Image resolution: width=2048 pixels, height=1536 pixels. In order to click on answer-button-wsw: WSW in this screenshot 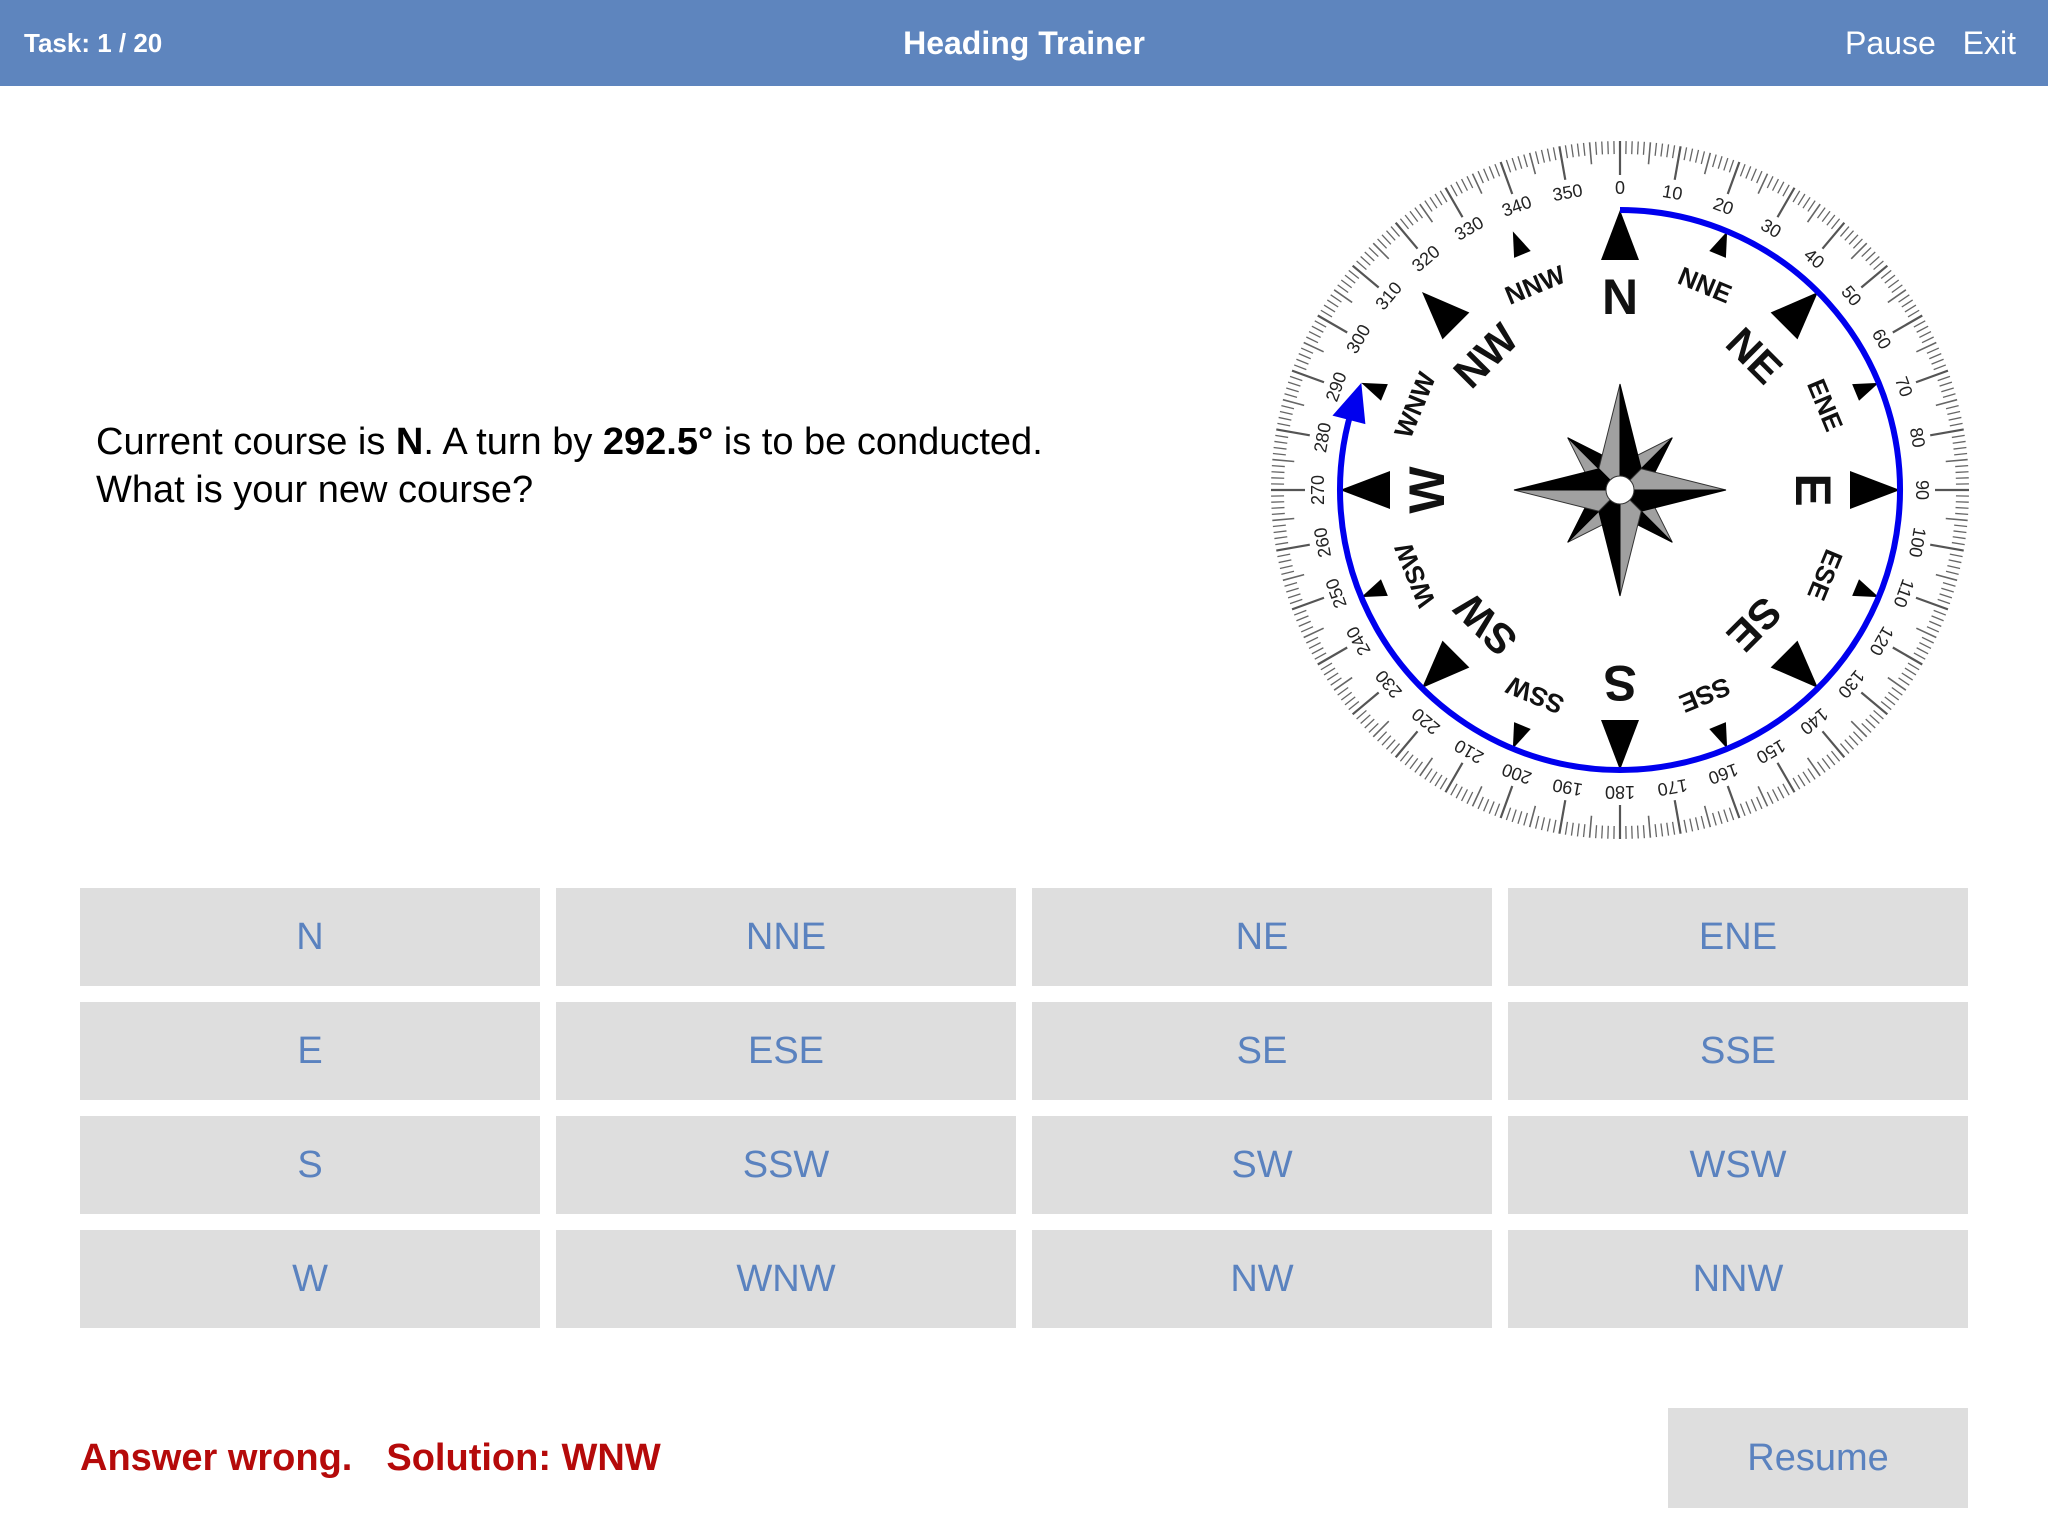, I will do `click(1738, 1165)`.